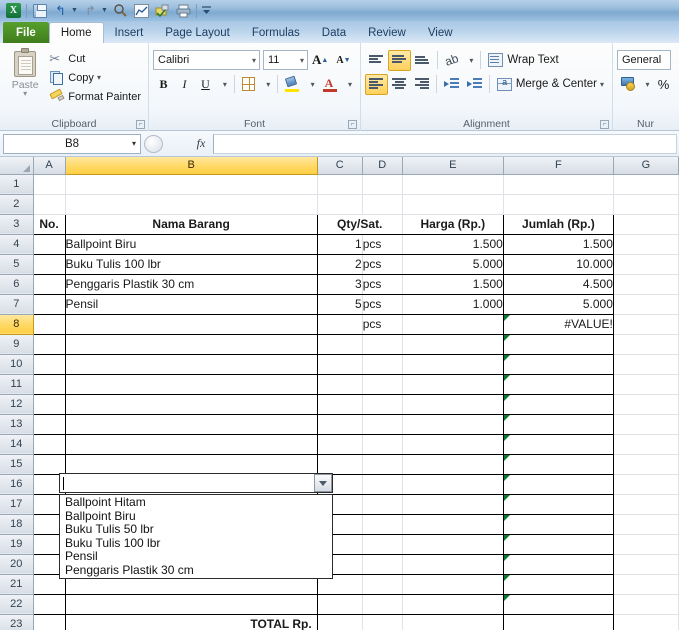 The height and width of the screenshot is (630, 679). Describe the element at coordinates (646, 304) in the screenshot. I see `cell-g7` at that location.